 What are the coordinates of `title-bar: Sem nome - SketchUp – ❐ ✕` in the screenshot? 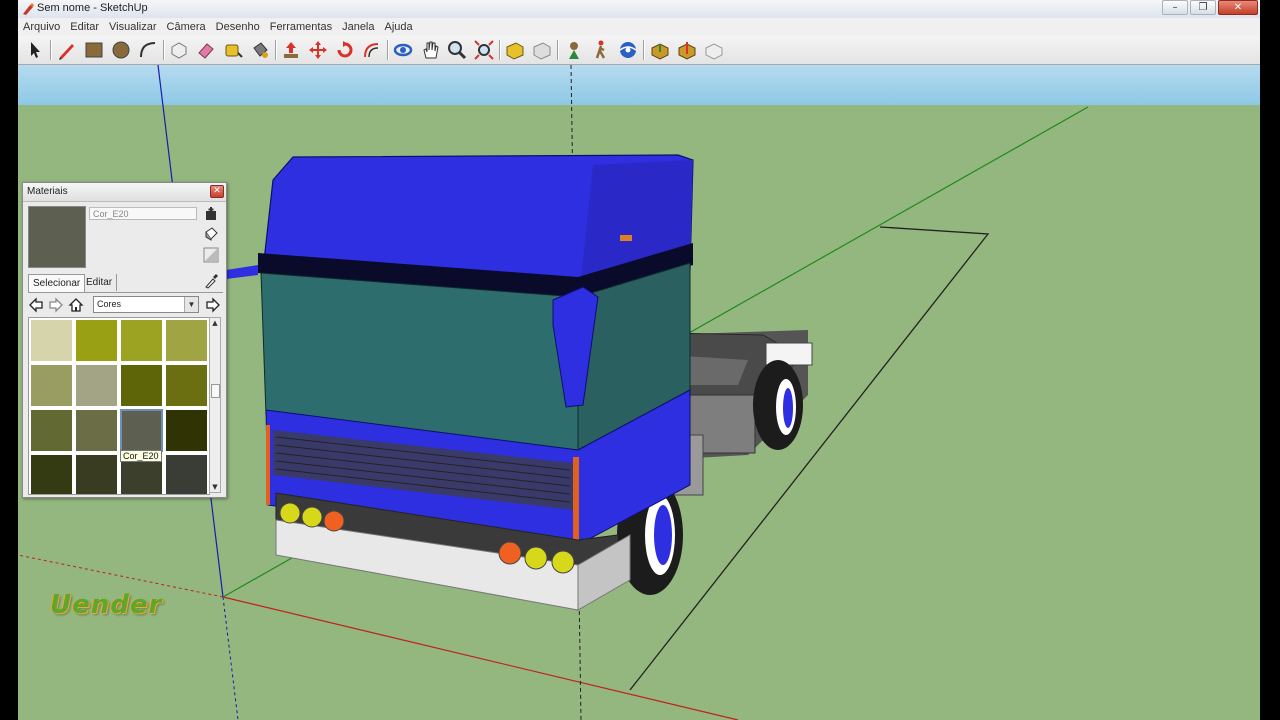 It's located at (639, 9).